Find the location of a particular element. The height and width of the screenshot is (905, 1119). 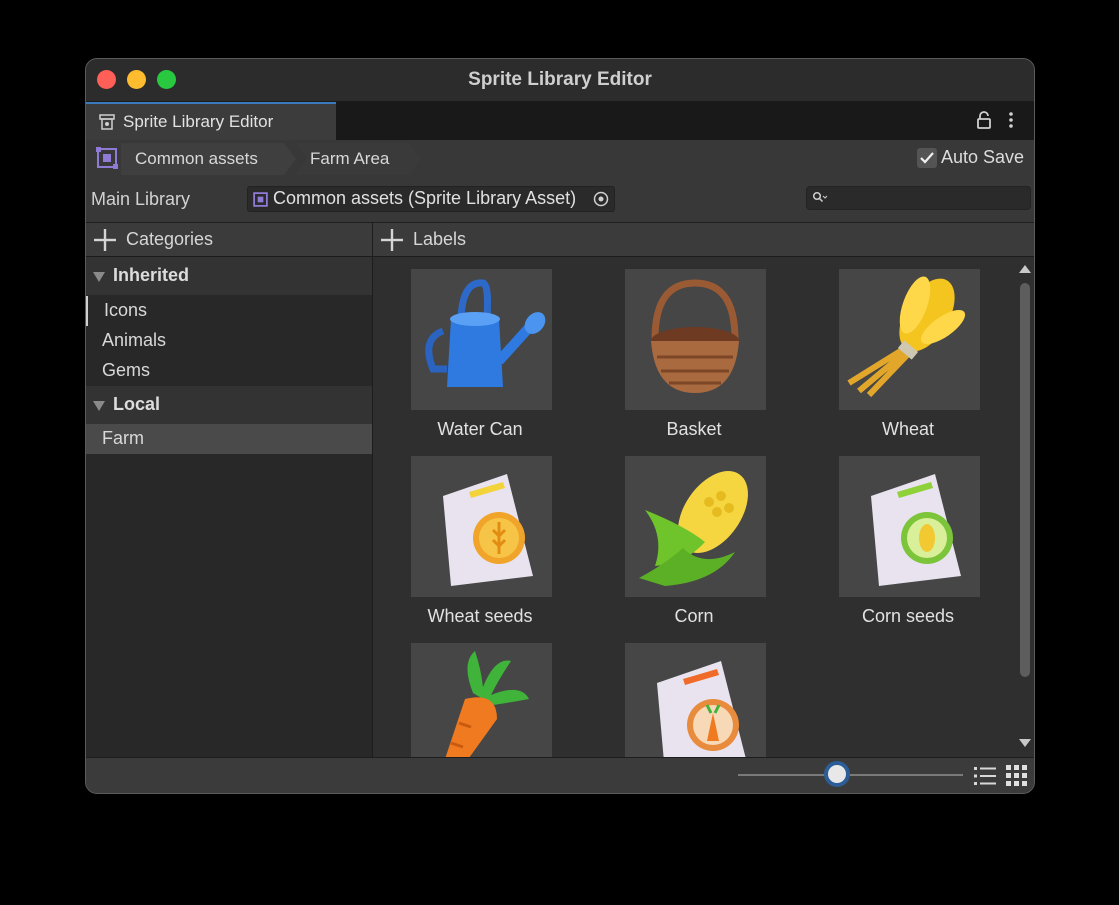

window-title: Sprite Library Editor is located at coordinates (560, 79).